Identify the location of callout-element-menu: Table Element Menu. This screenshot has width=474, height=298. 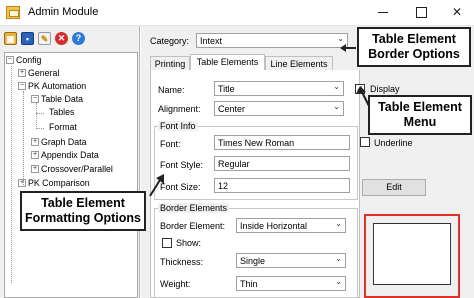
(420, 115).